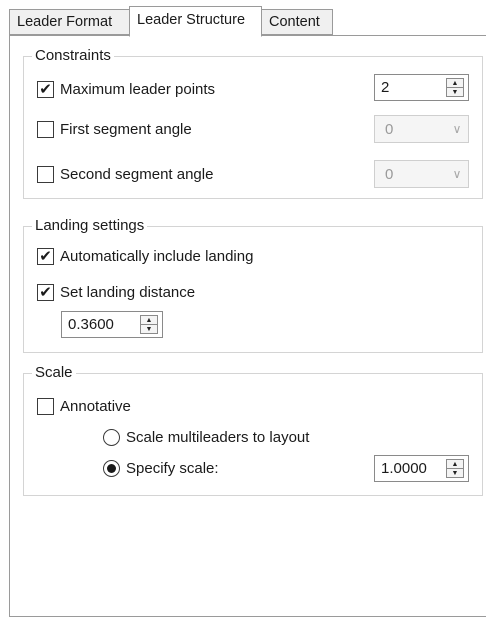 This screenshot has height=635, width=486. I want to click on annotative-row: Annotative, so click(84, 406).